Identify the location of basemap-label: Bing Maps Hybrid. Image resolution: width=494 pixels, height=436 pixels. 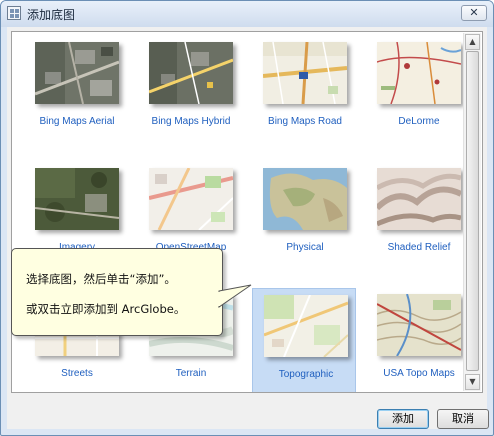
(191, 121).